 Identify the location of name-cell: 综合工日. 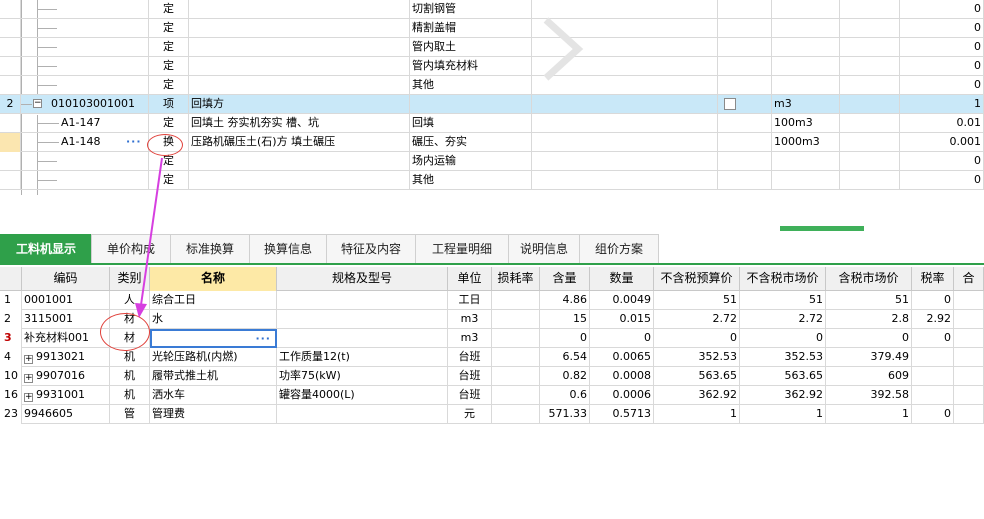
(213, 300).